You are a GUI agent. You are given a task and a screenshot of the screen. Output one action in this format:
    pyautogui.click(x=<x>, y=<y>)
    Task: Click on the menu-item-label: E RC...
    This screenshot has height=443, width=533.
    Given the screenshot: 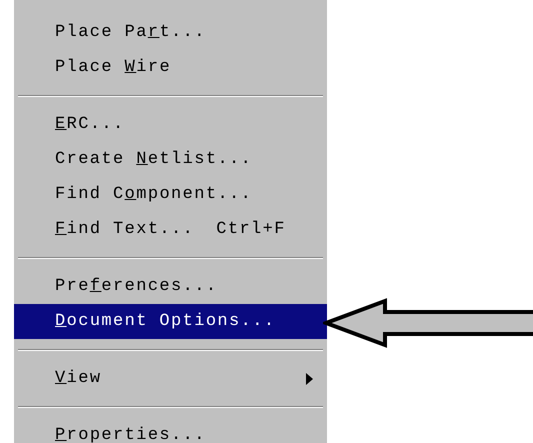 What is the action you would take?
    pyautogui.click(x=90, y=124)
    